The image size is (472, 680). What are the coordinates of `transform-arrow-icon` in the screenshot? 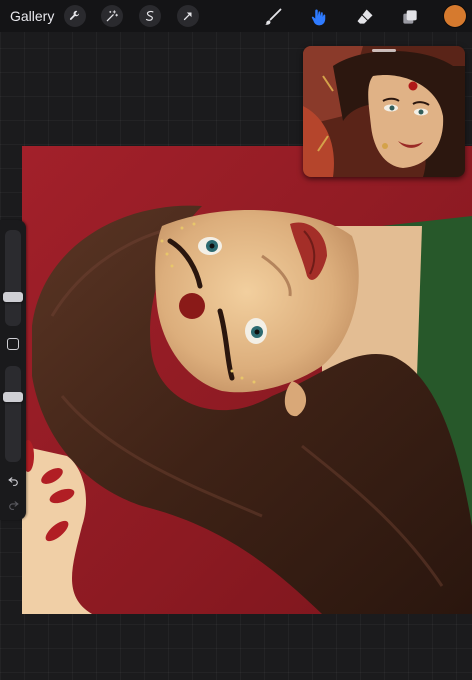 It's located at (188, 16).